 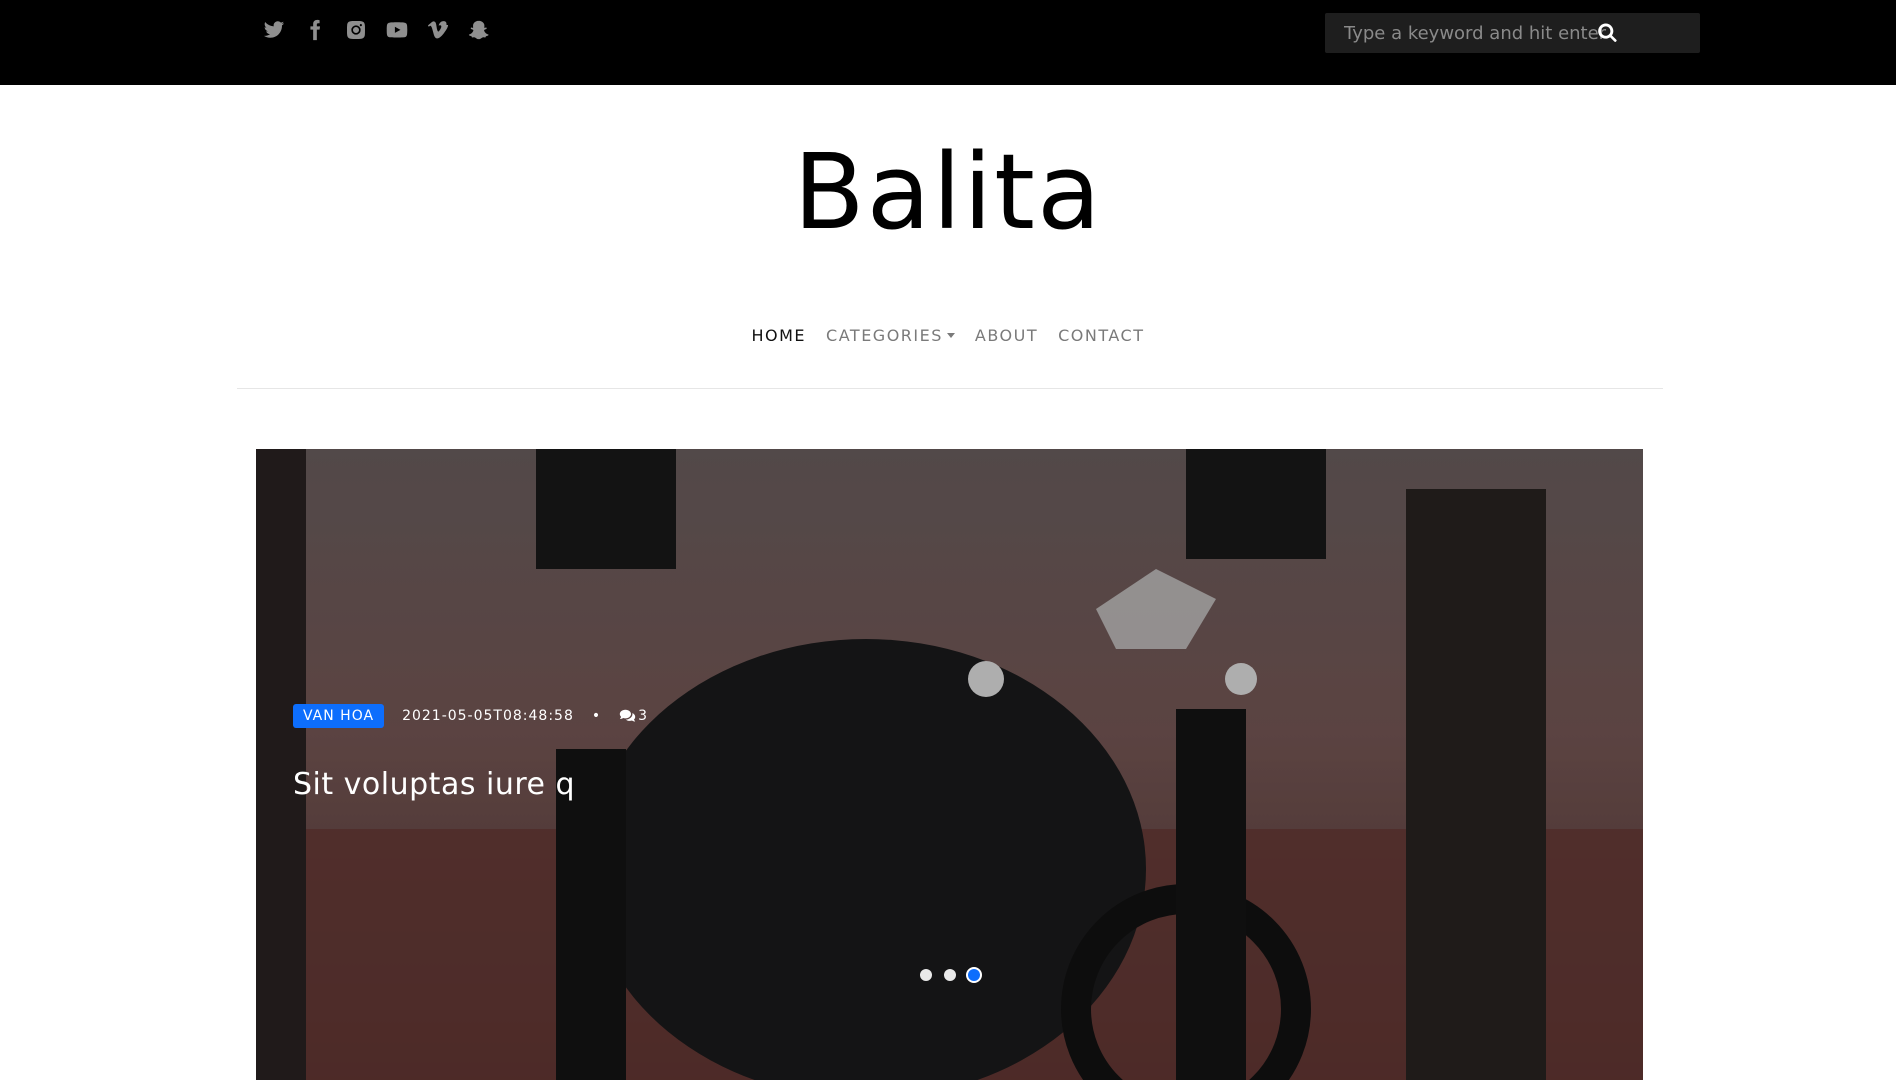 What do you see at coordinates (397, 30) in the screenshot?
I see `youtube-icon` at bounding box center [397, 30].